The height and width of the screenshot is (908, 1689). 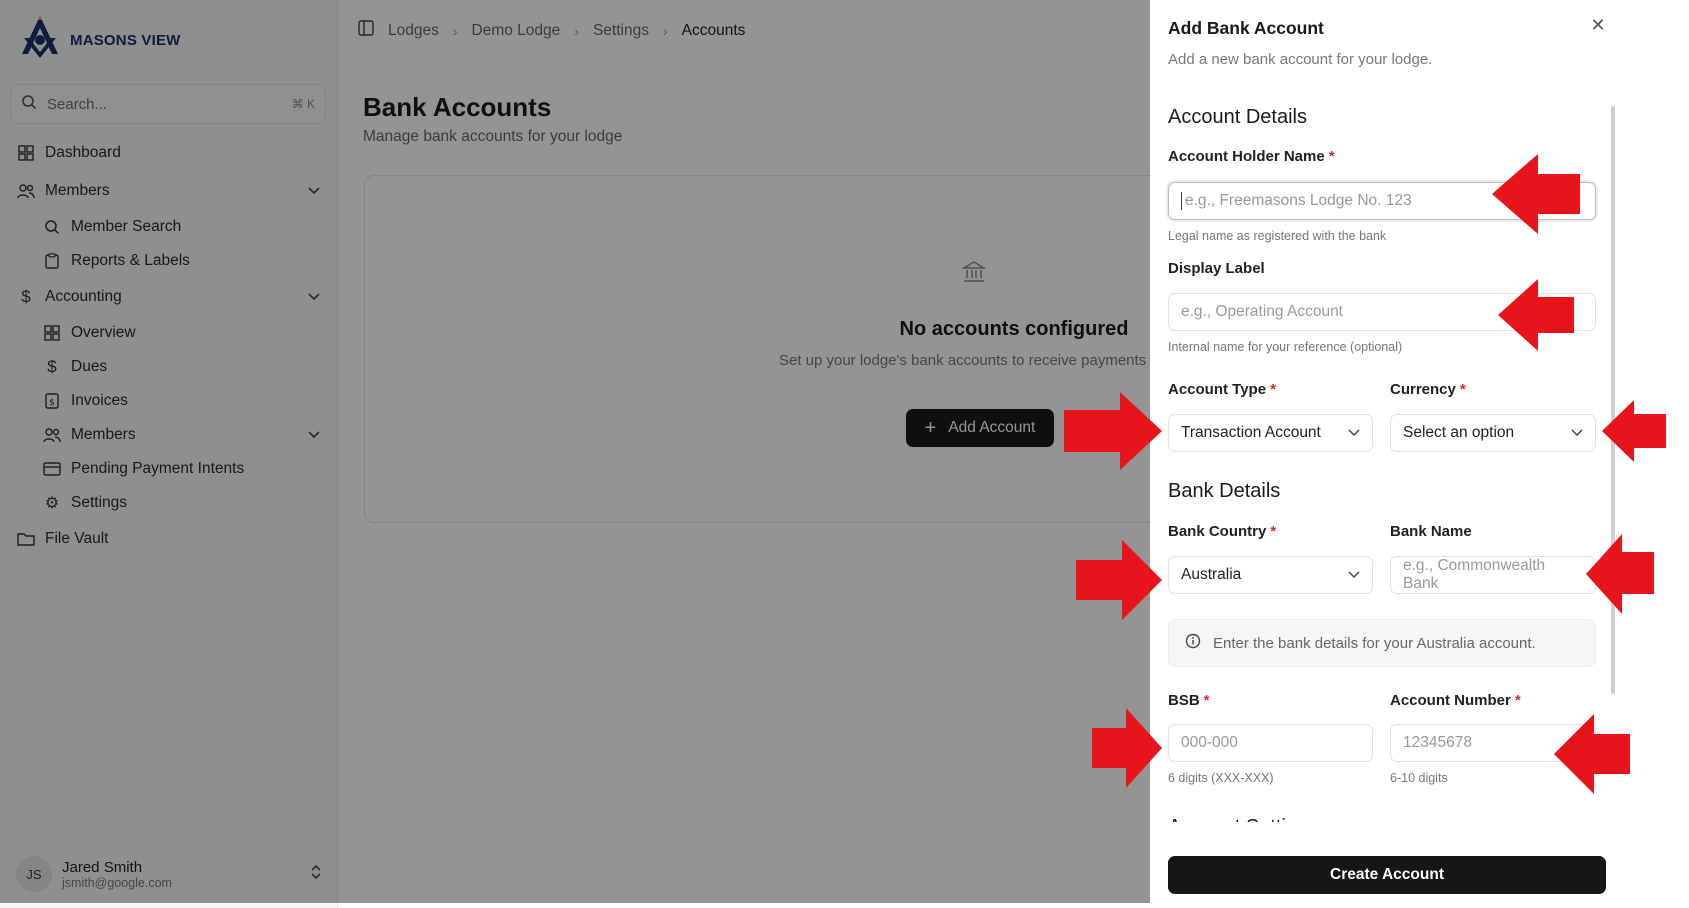 I want to click on create-account-button: Create Account, so click(x=1387, y=875).